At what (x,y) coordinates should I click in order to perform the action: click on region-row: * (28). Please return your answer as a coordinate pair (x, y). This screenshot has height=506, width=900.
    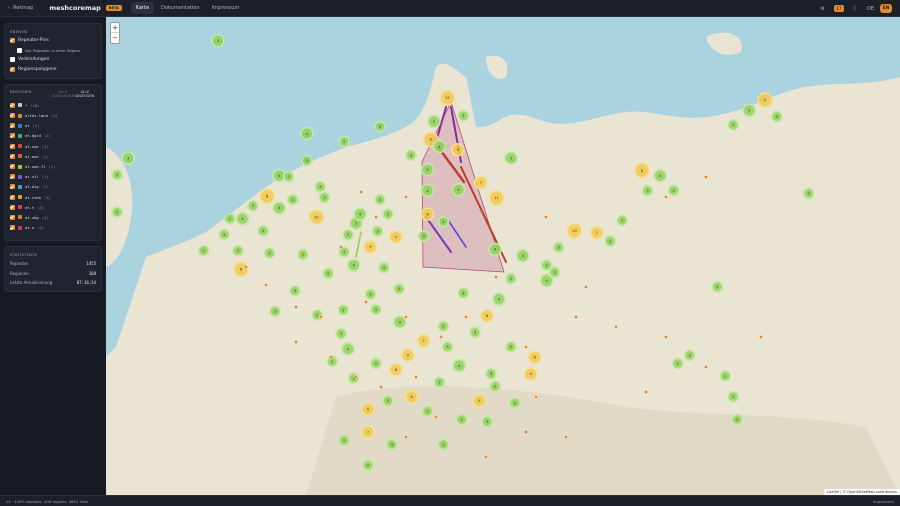
    Looking at the image, I should click on (53, 105).